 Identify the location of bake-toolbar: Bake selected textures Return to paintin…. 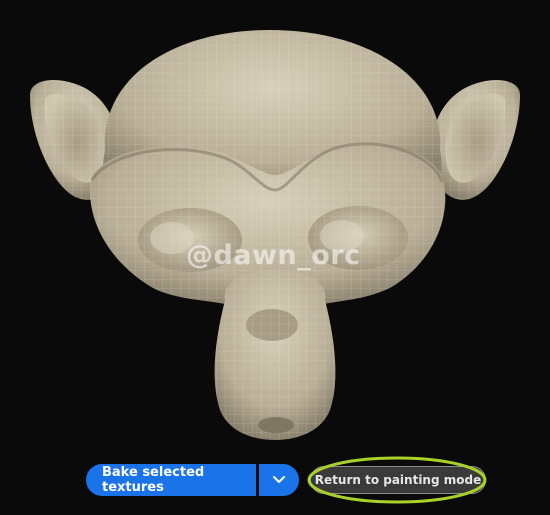
(288, 480).